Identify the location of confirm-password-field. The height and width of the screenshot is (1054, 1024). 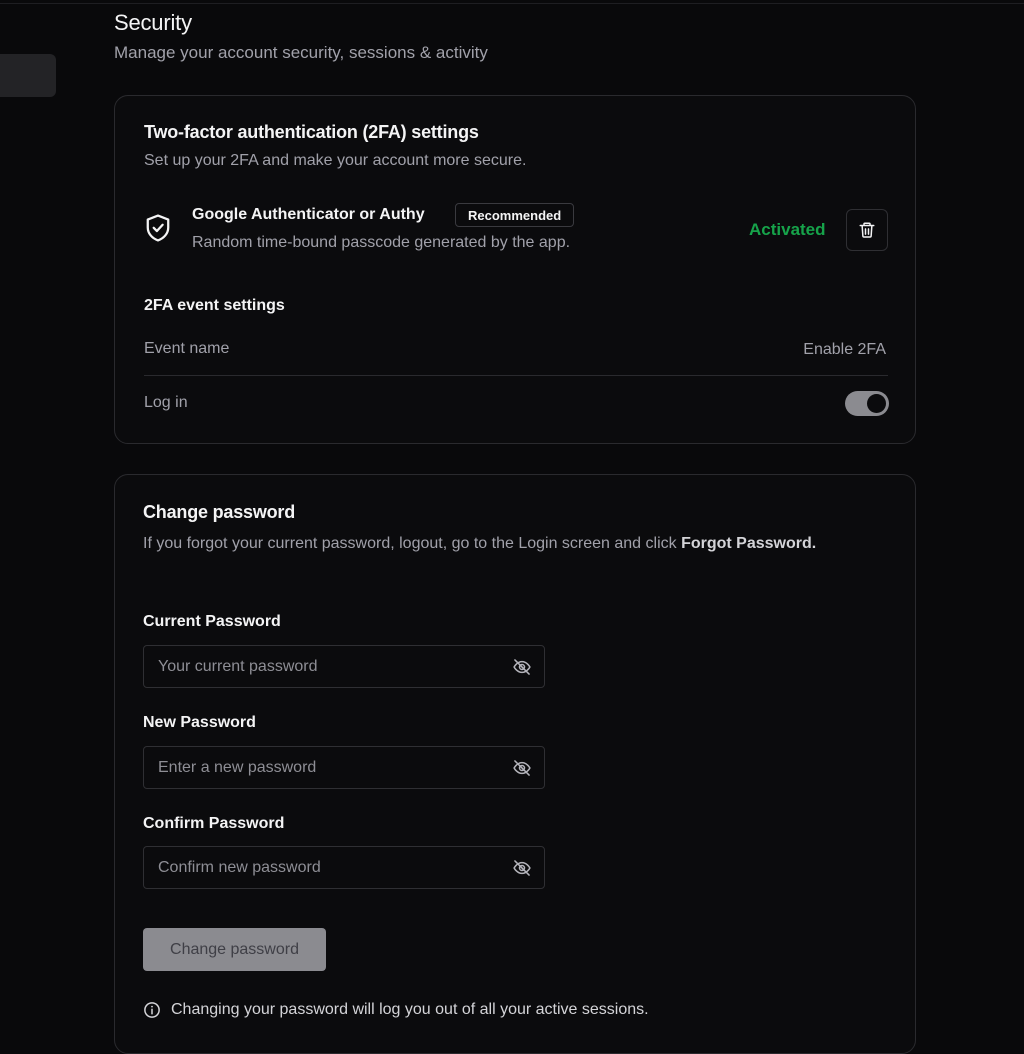
(344, 867).